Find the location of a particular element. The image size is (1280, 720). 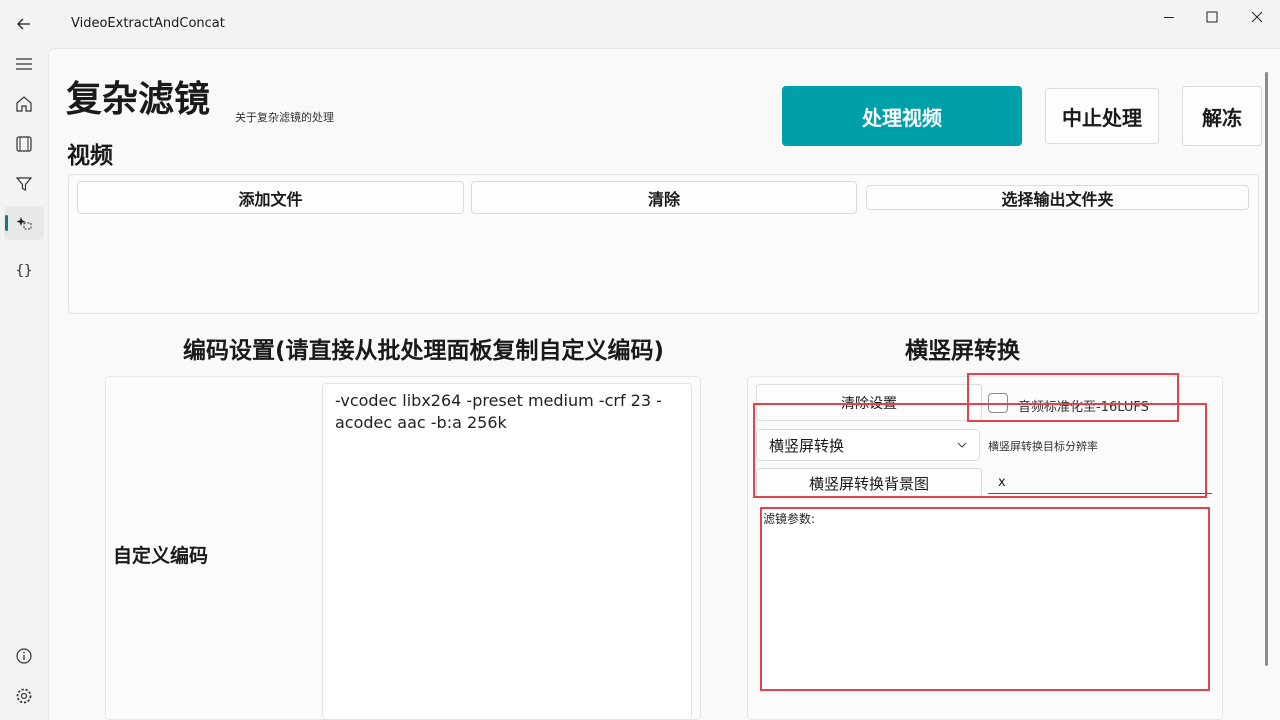

menu-icon is located at coordinates (24, 64).